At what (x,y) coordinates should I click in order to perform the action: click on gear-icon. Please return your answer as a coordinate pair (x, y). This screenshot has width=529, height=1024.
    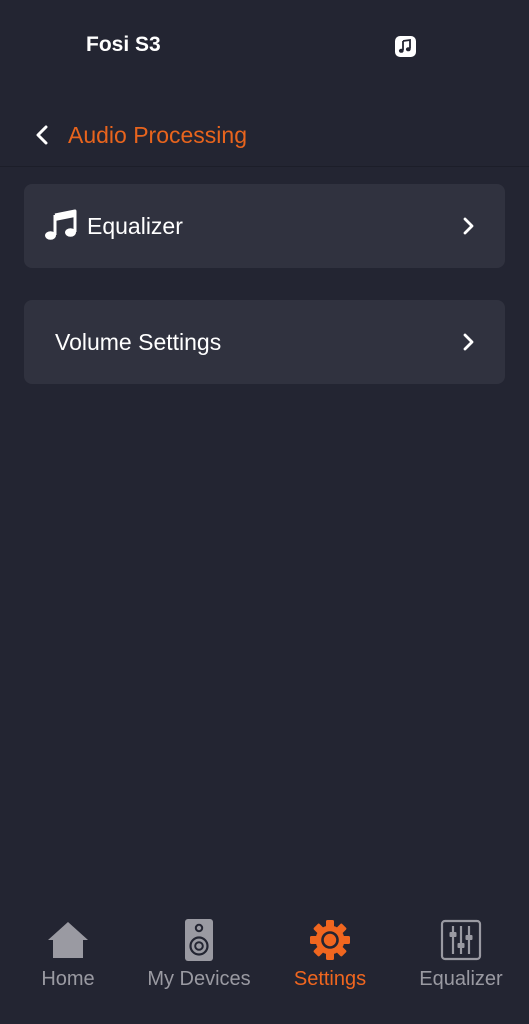
    Looking at the image, I should click on (330, 940).